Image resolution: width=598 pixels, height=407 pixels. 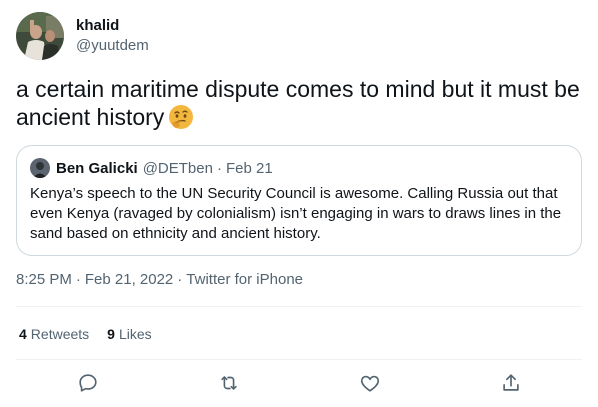 I want to click on author-display-name: khalid, so click(x=112, y=26).